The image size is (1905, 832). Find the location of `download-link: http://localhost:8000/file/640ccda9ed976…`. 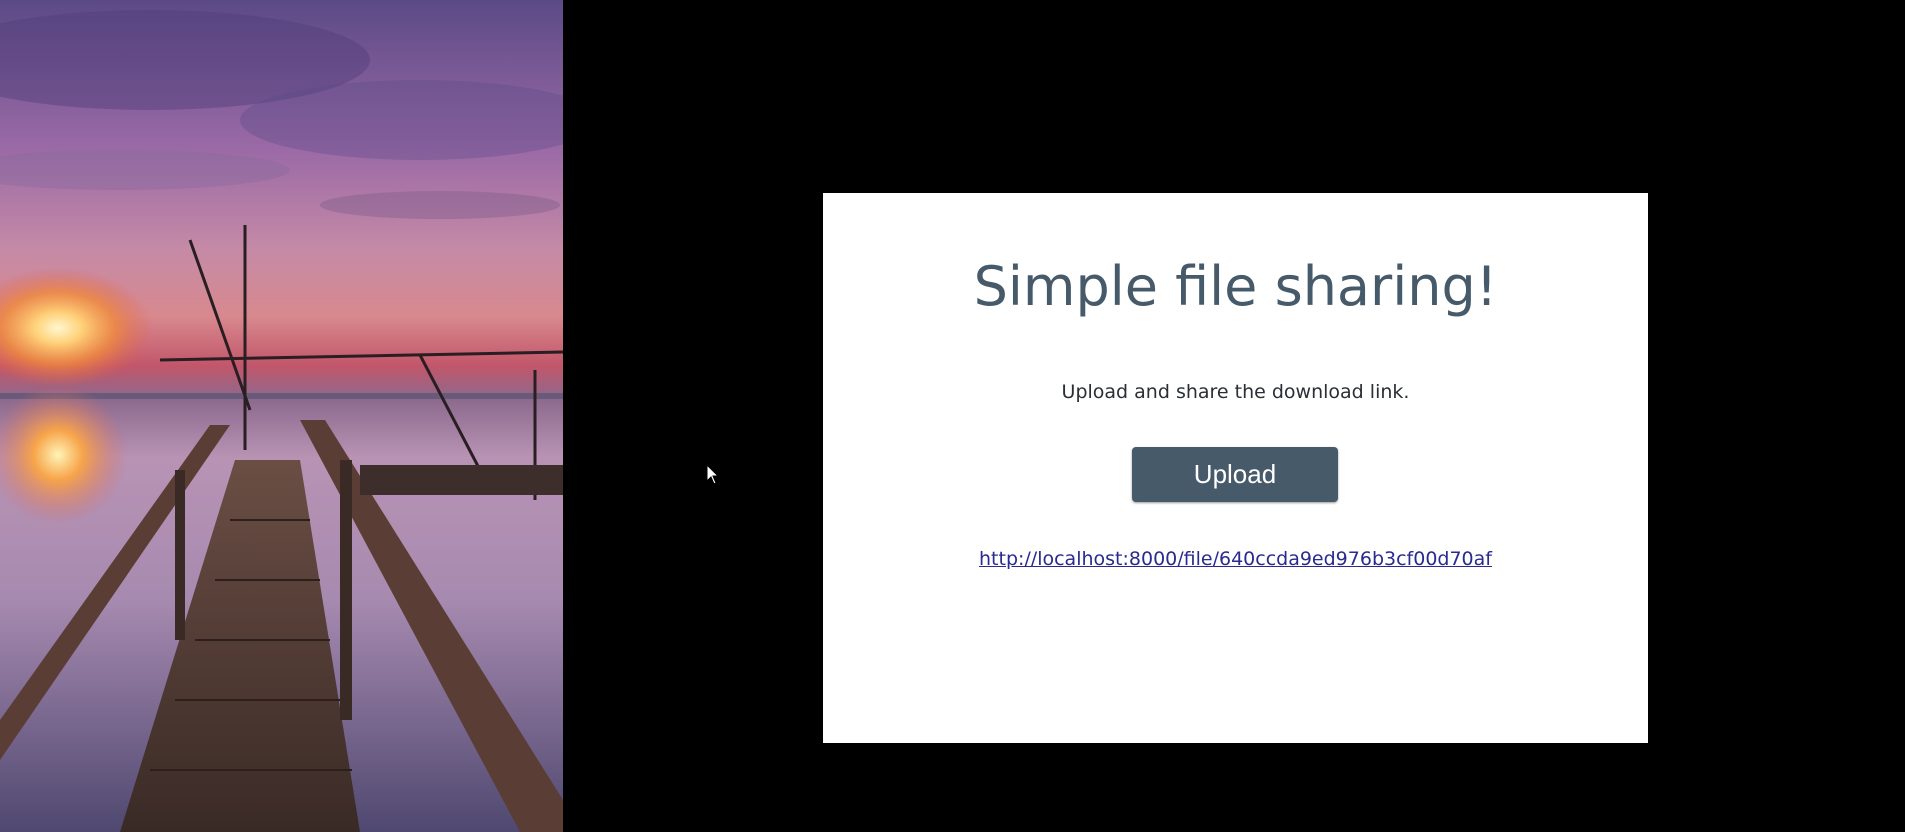

download-link: http://localhost:8000/file/640ccda9ed976… is located at coordinates (1235, 559).